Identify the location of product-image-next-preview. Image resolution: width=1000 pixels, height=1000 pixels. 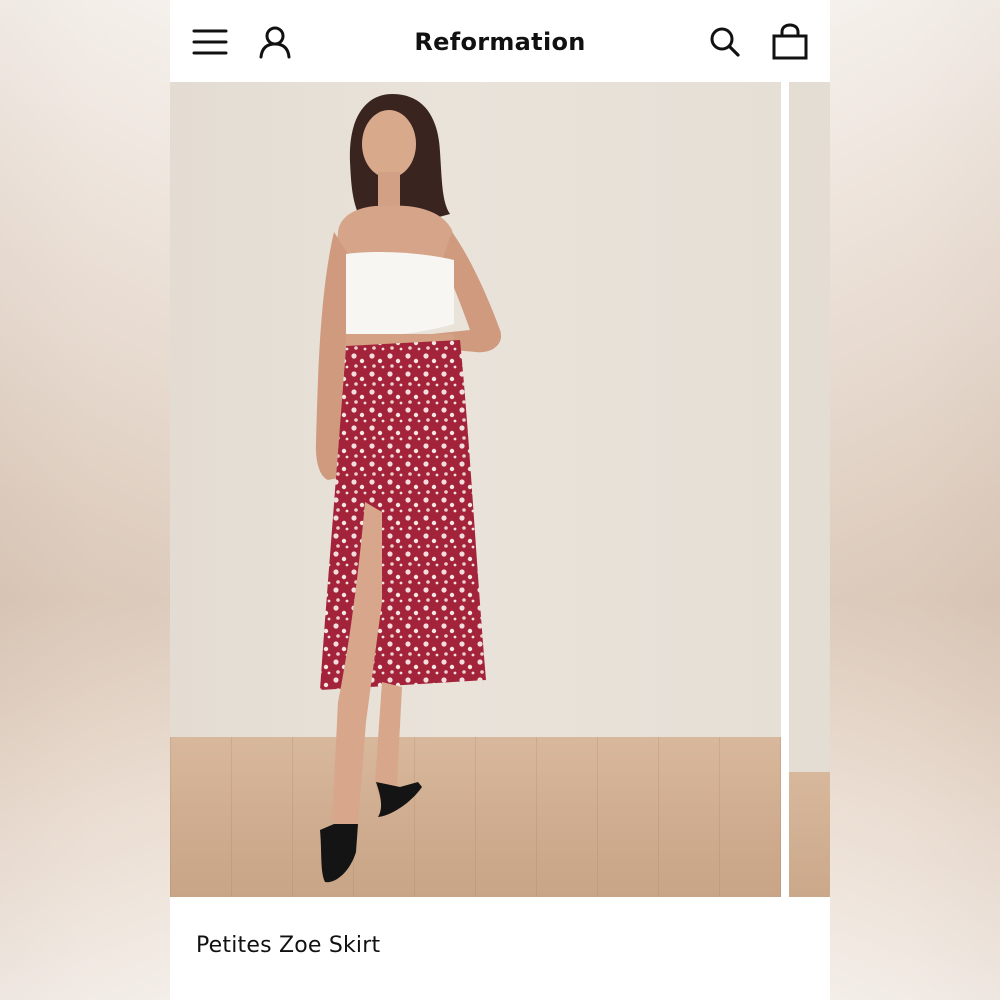
(809, 489).